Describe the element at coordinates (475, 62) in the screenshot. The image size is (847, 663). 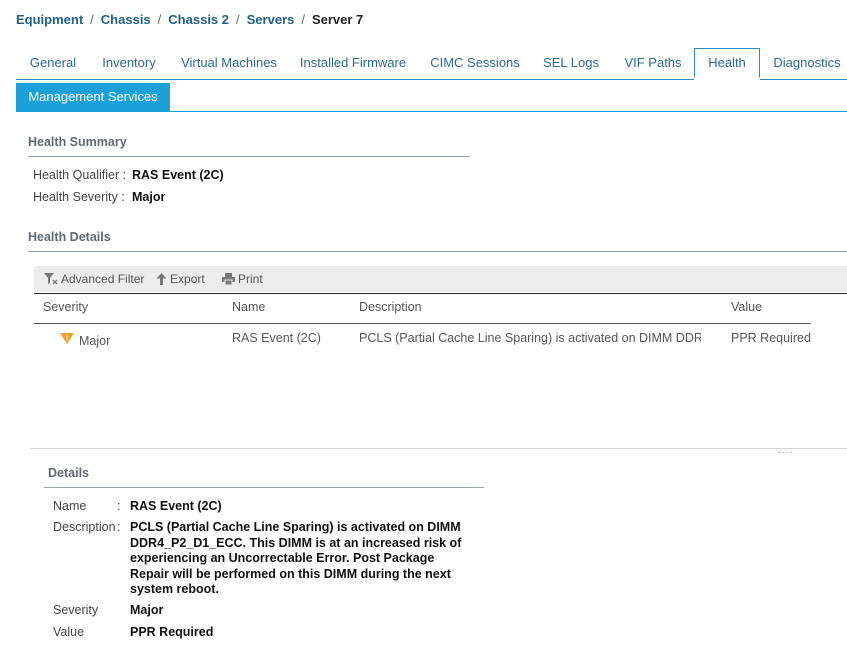
I see `tab-cimc-sessions: CIMC Sessions` at that location.